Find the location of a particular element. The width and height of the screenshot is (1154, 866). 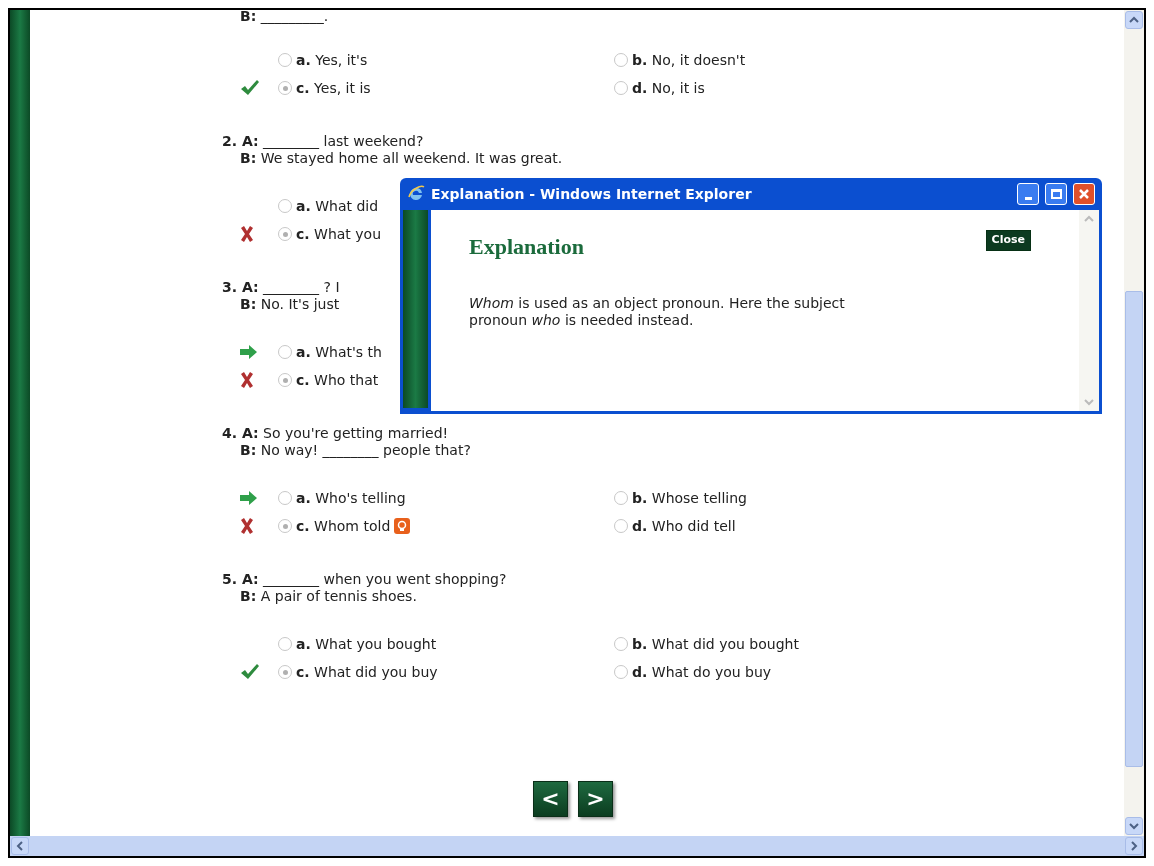

option-label: b. What did you bought is located at coordinates (715, 644).